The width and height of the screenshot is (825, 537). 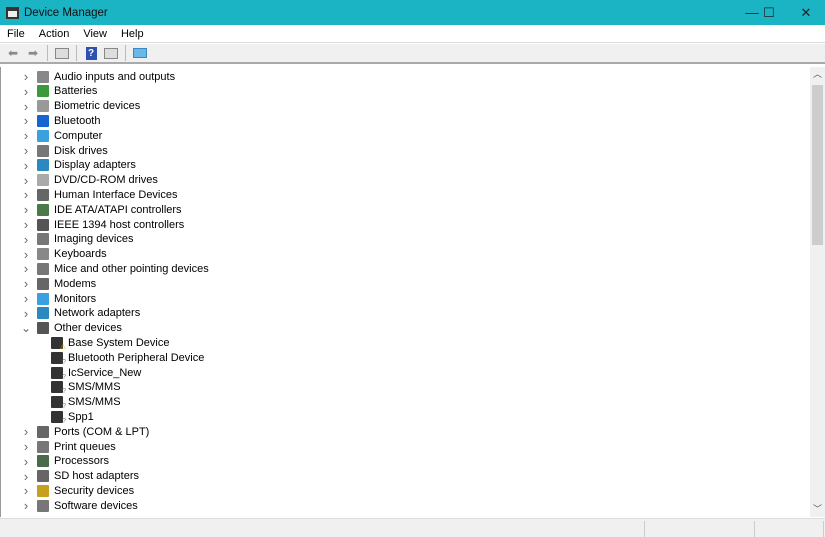 I want to click on tree-category-item: › Disk drives, so click(x=64, y=150).